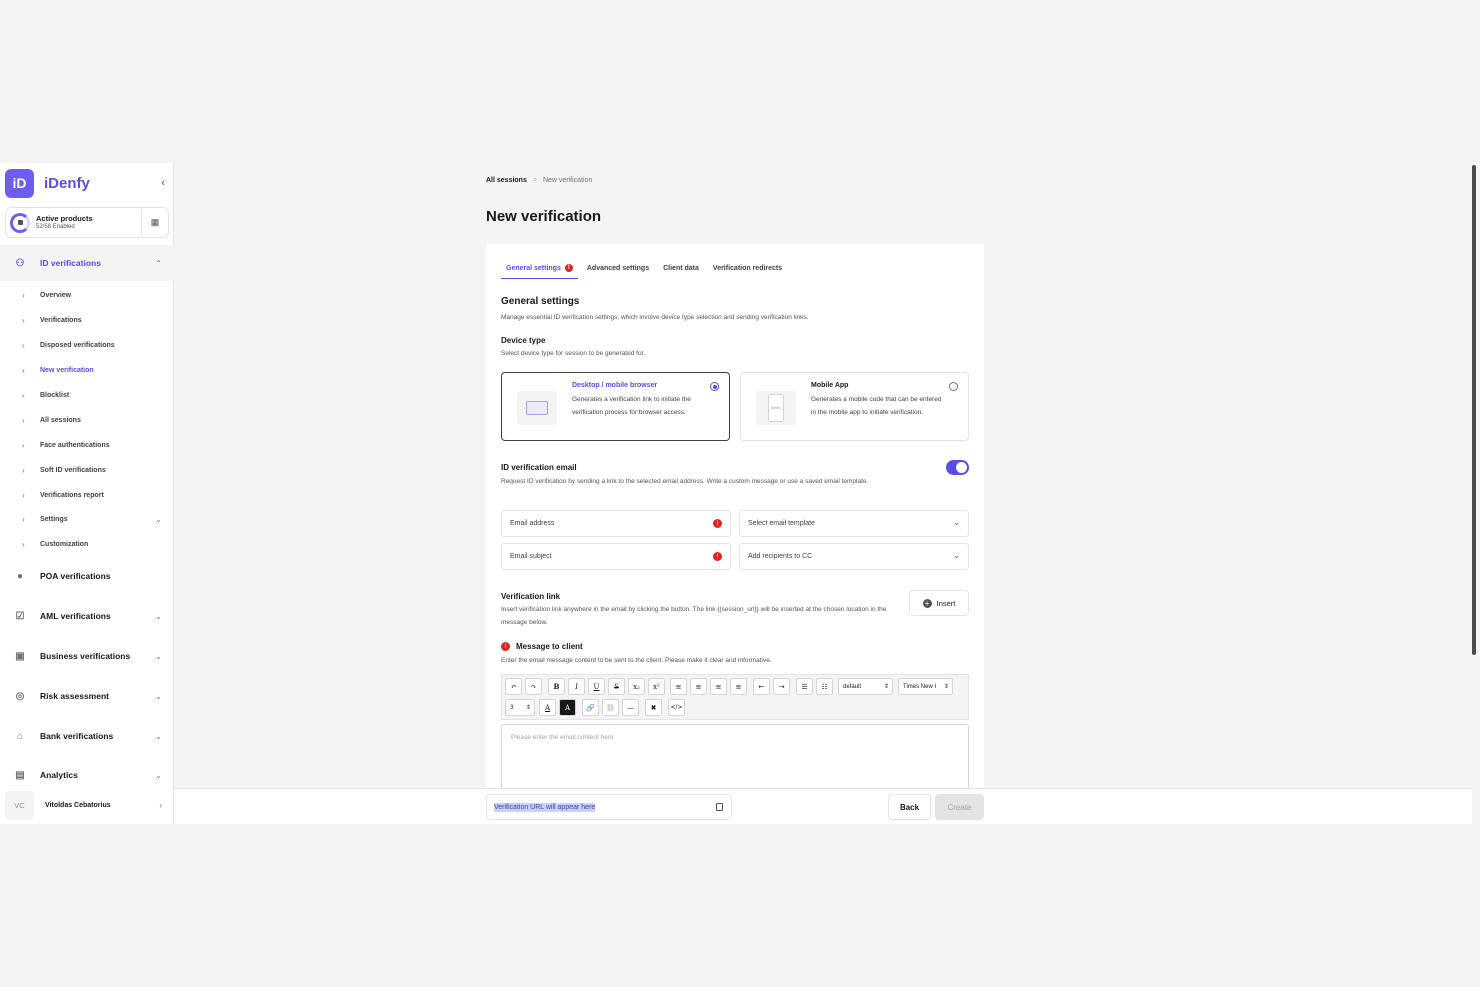  I want to click on select-value: Times New I, so click(920, 686).